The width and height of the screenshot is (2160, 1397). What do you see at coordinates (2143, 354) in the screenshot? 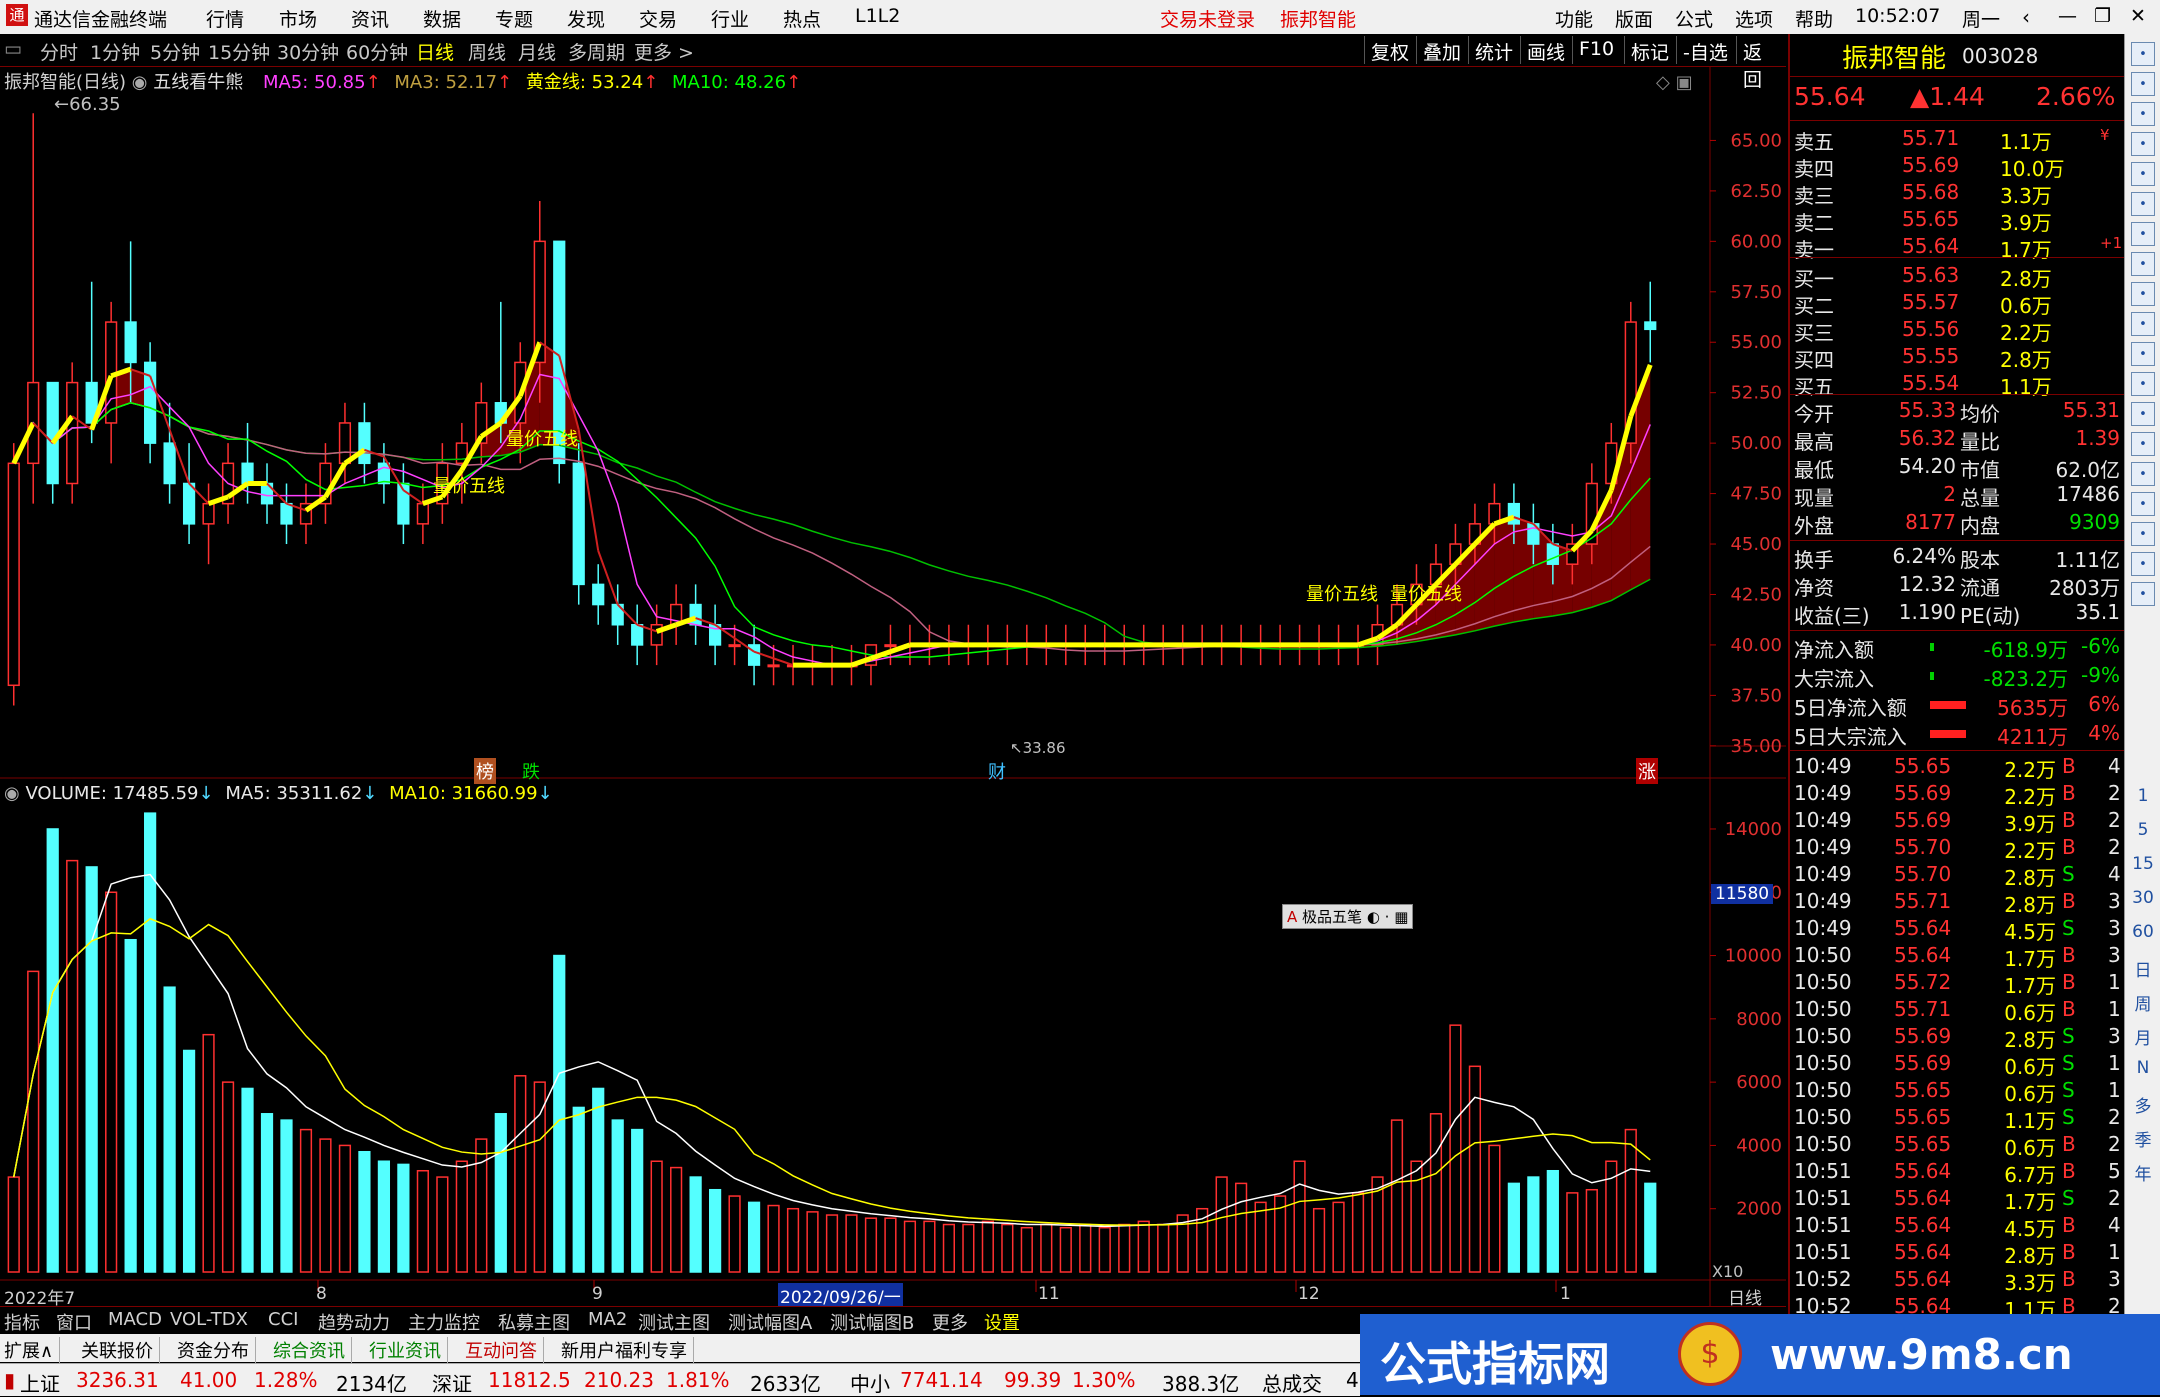
I see `layers-icon: •` at bounding box center [2143, 354].